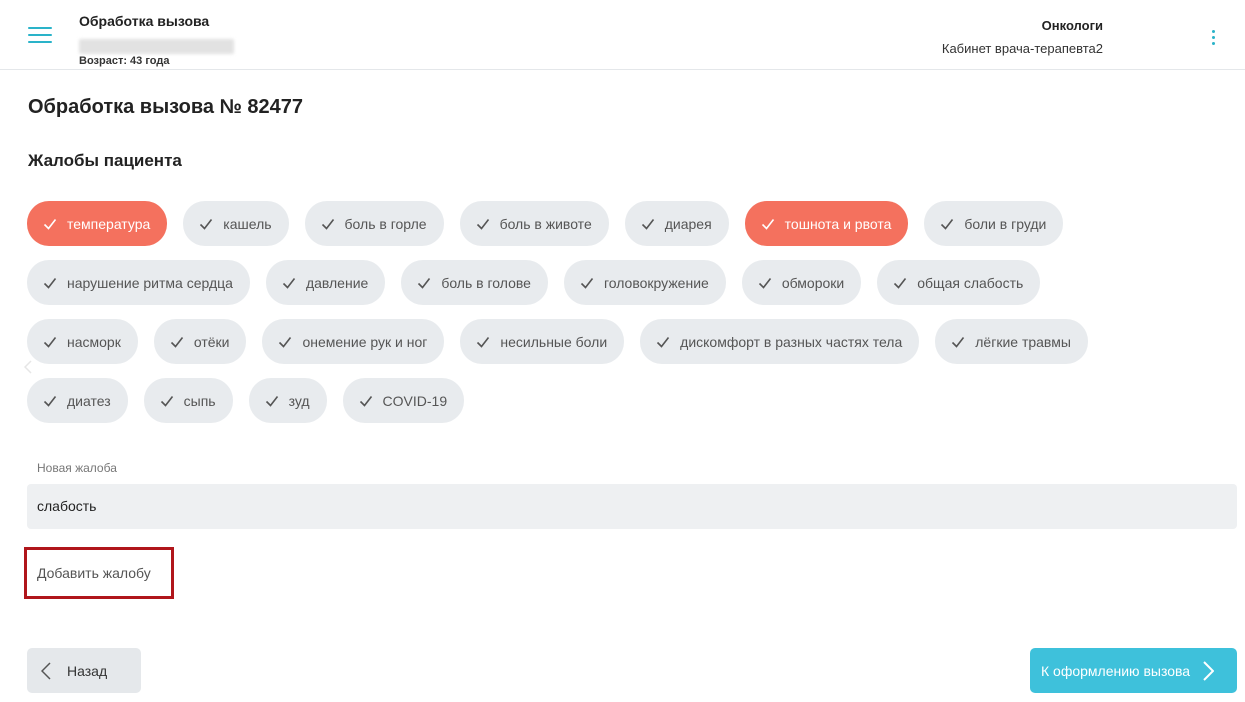  I want to click on complaint-chip: головокружение, so click(644, 282).